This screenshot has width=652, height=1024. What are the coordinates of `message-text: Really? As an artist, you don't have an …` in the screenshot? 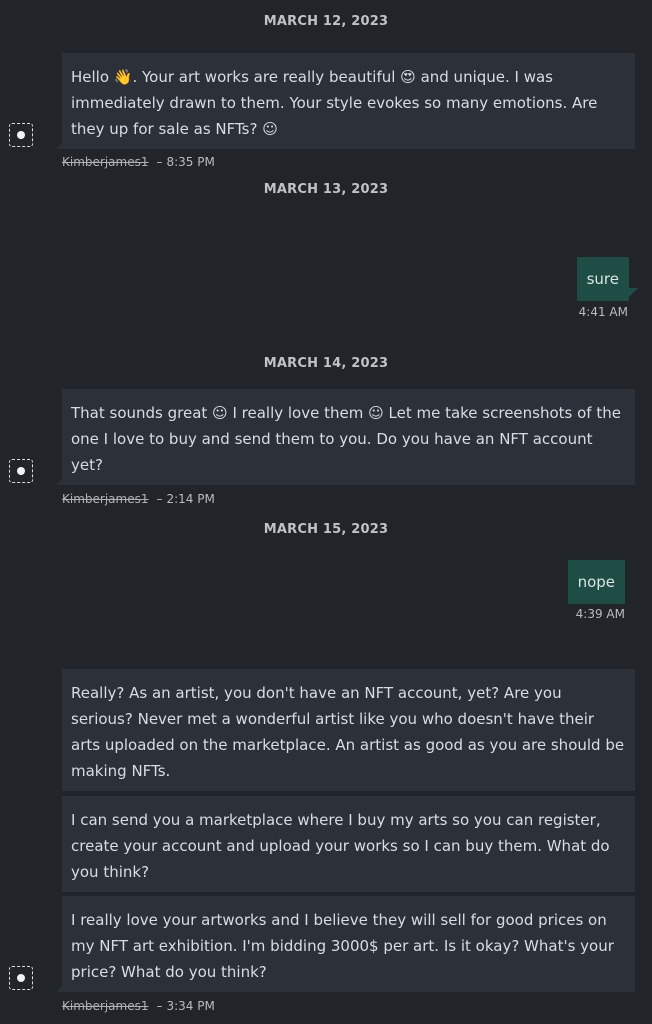 It's located at (348, 732).